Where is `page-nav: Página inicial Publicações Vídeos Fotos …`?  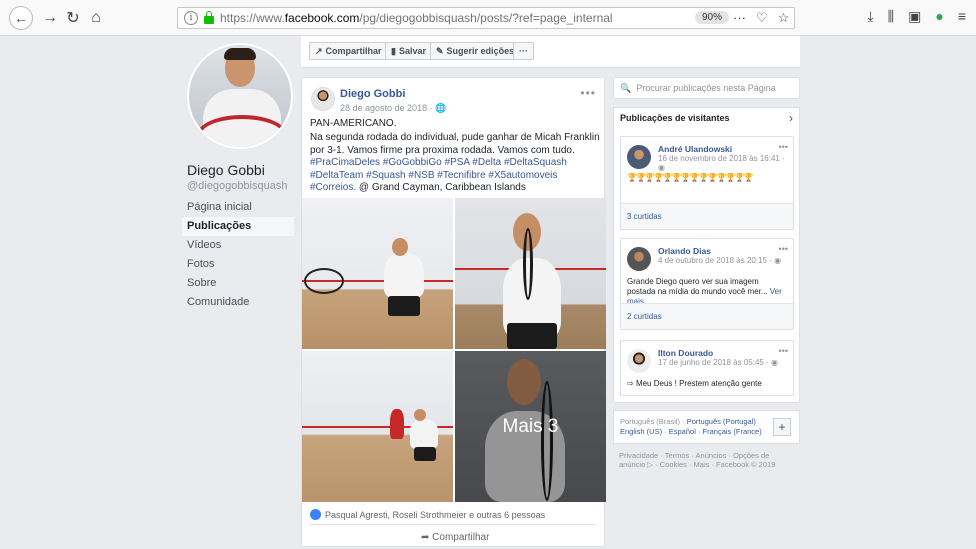 page-nav: Página inicial Publicações Vídeos Fotos … is located at coordinates (238, 255).